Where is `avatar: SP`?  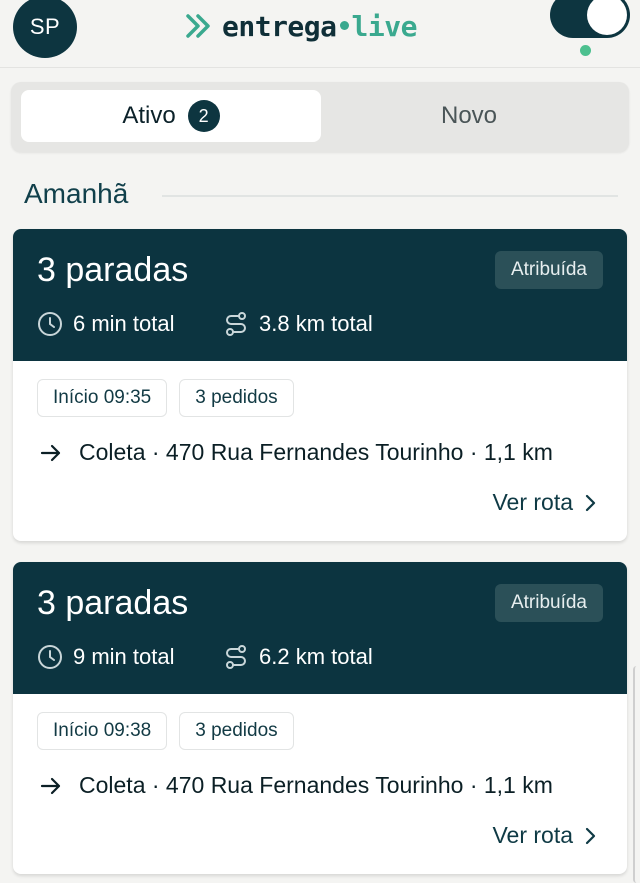 avatar: SP is located at coordinates (45, 29).